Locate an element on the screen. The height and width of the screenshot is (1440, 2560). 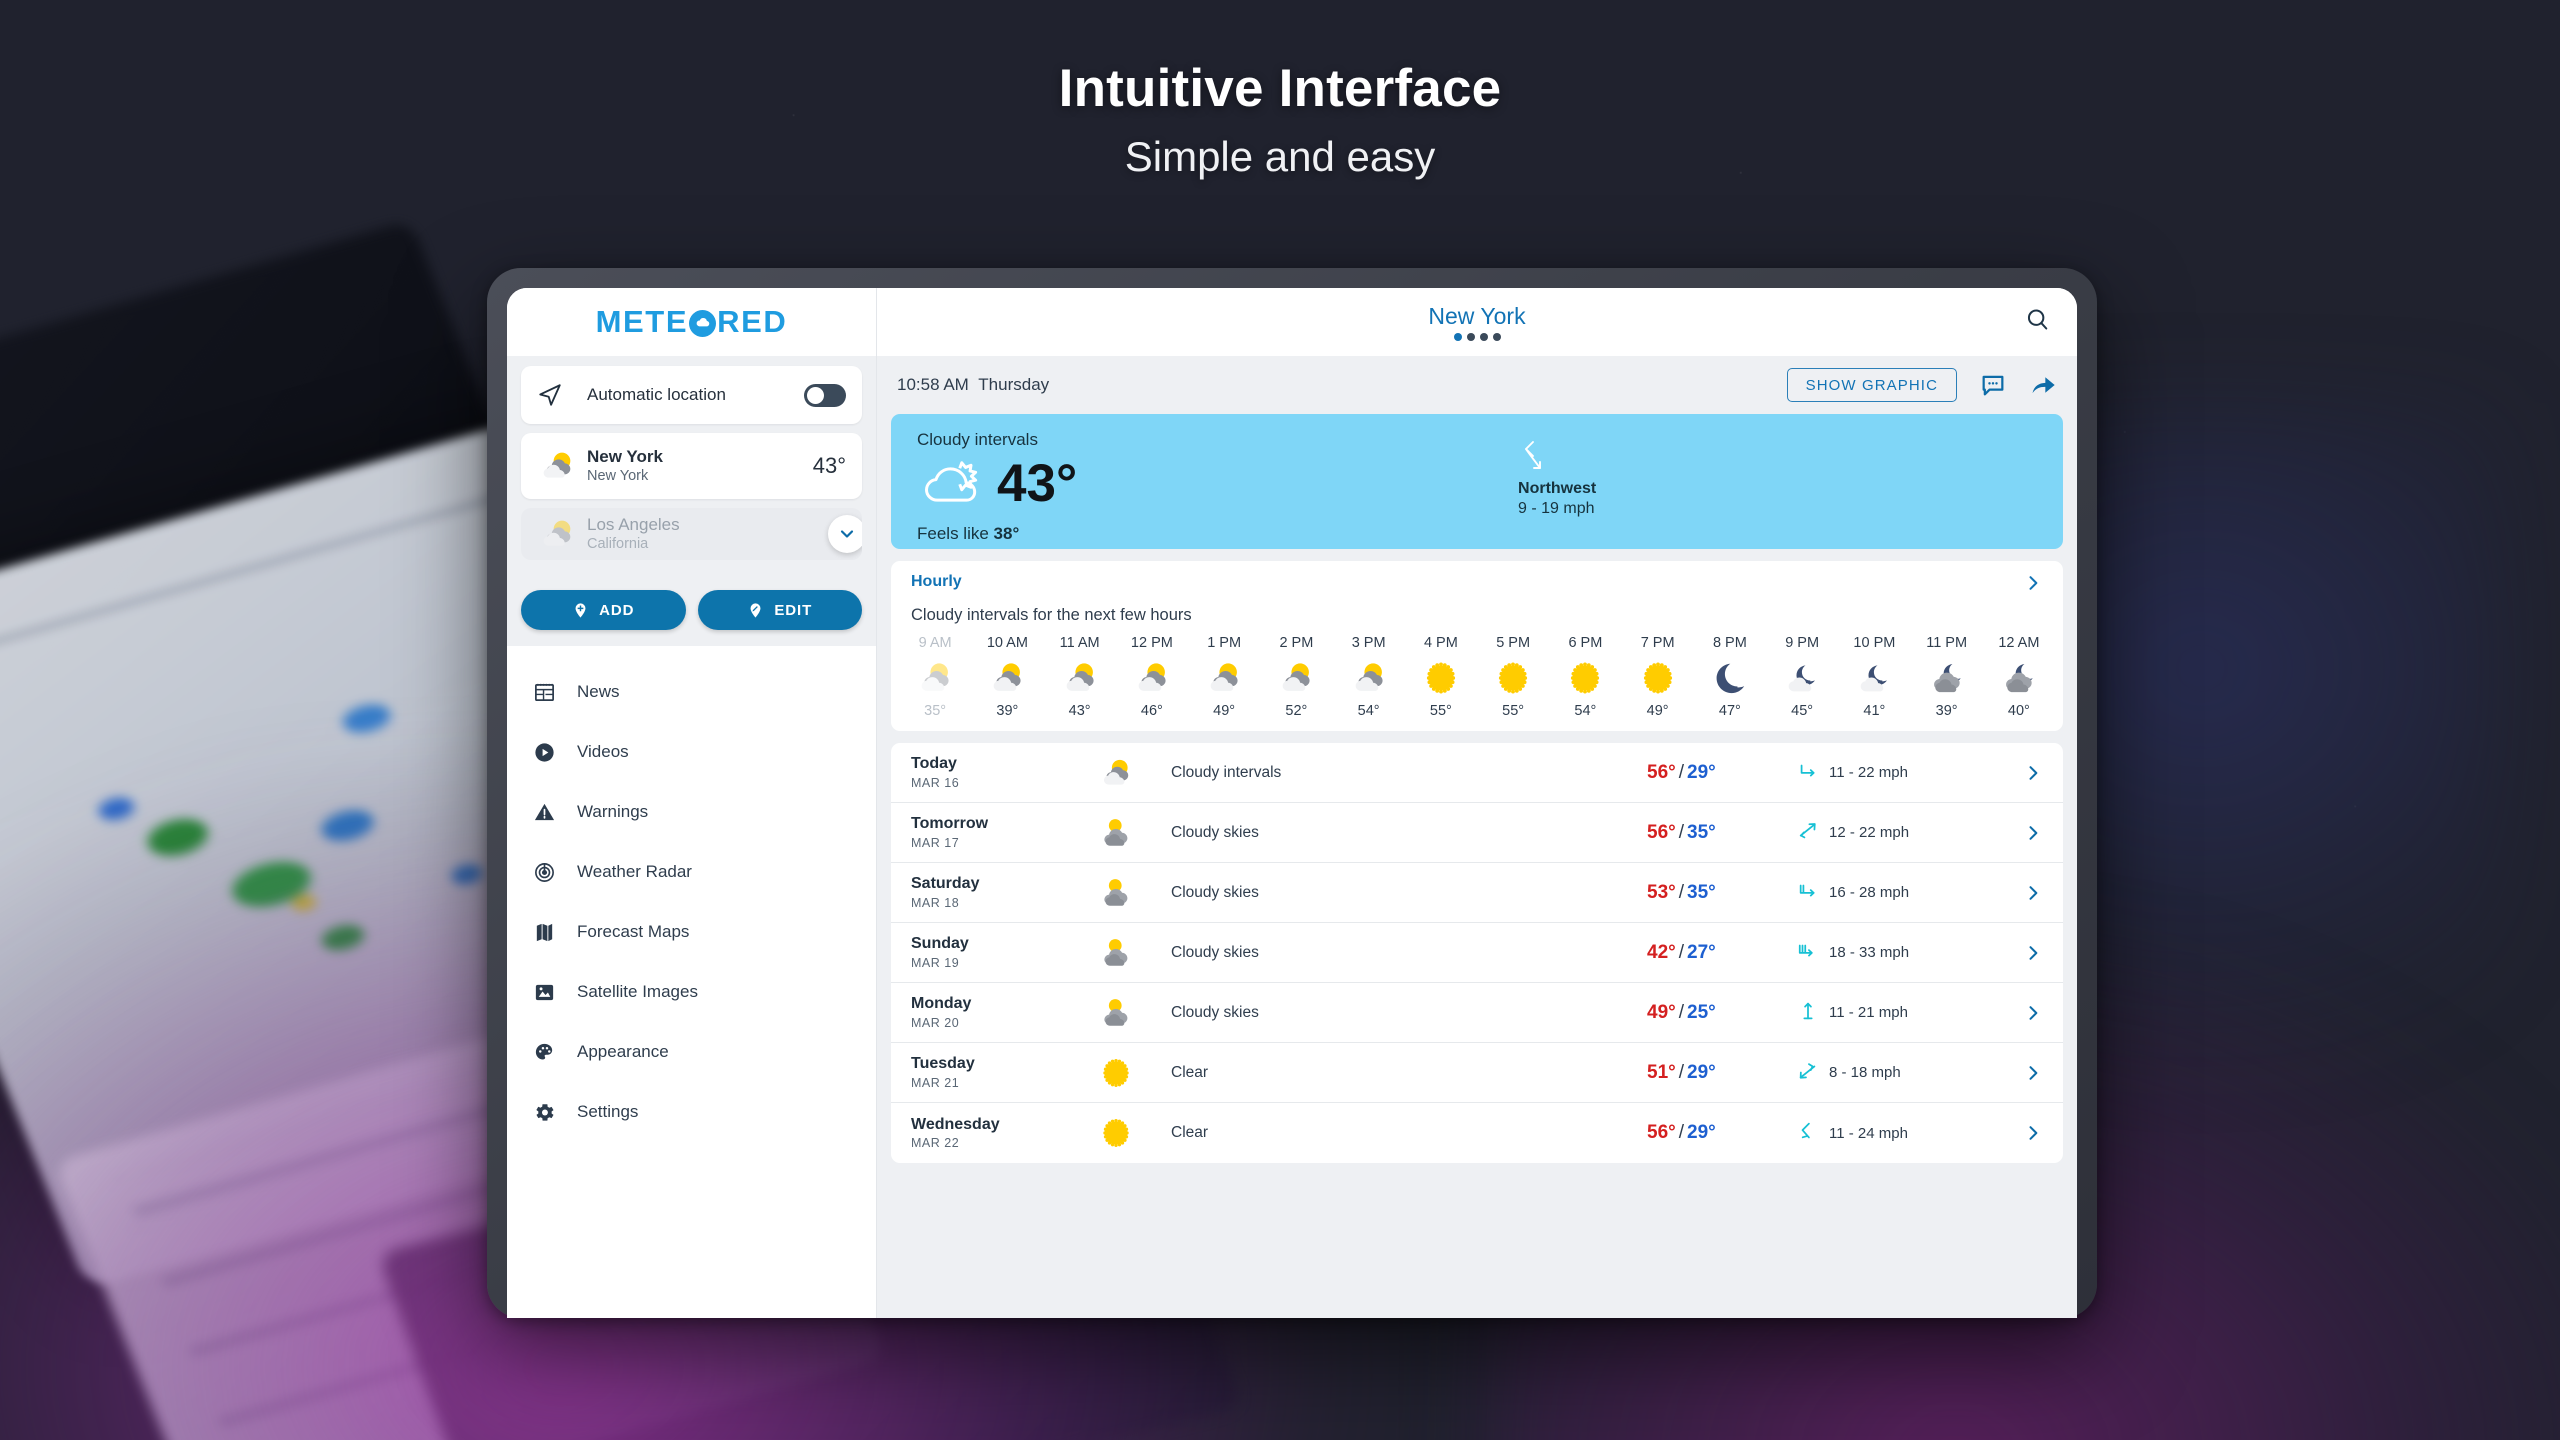
daily-forecast-row: Tuesday MAR 21 Clear 51°/29° 8 - 18 mph is located at coordinates (1477, 1073).